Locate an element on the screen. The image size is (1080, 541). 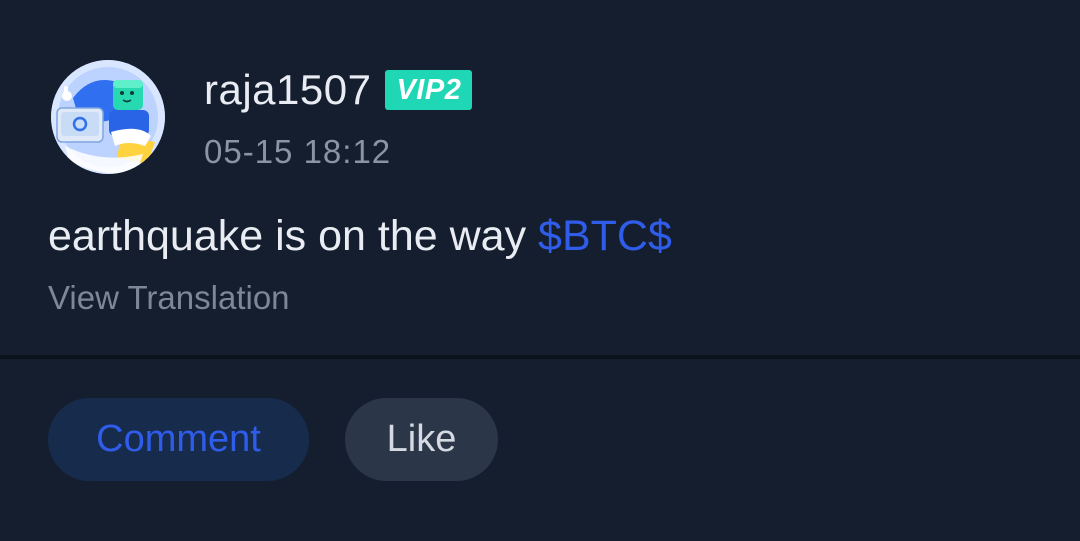
cartoon-avatar-icon is located at coordinates (108, 117).